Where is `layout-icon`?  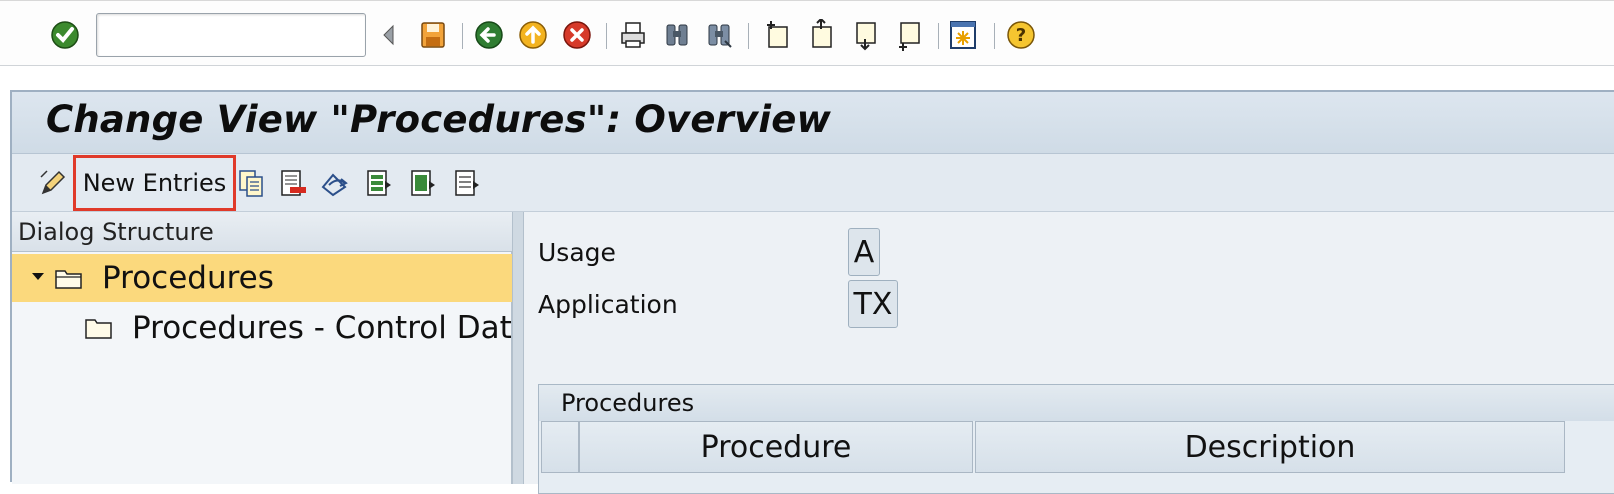 layout-icon is located at coordinates (963, 35).